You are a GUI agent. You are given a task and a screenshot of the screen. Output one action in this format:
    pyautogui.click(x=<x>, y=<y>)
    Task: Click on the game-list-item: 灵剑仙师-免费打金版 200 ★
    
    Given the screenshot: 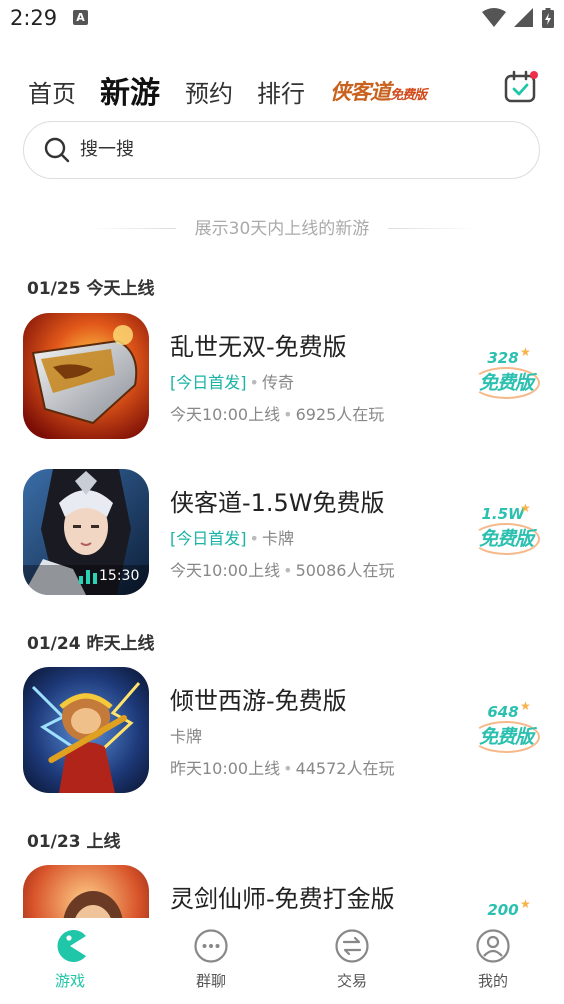 What is the action you would take?
    pyautogui.click(x=282, y=891)
    